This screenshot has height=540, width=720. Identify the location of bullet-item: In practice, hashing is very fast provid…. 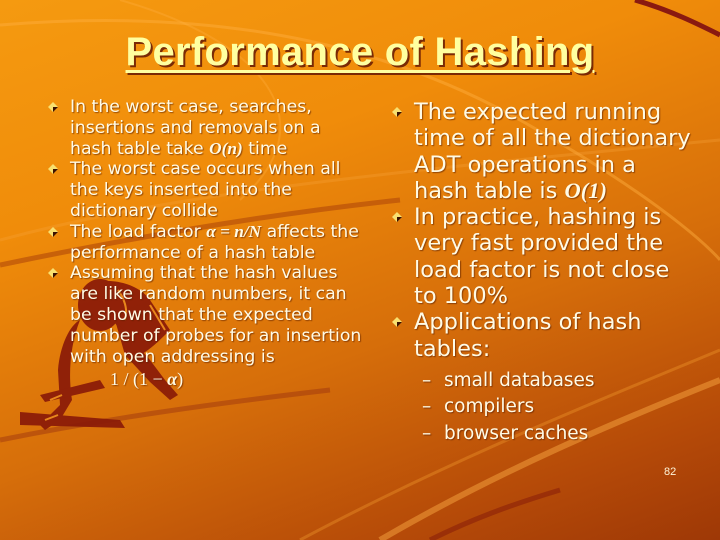
(542, 256).